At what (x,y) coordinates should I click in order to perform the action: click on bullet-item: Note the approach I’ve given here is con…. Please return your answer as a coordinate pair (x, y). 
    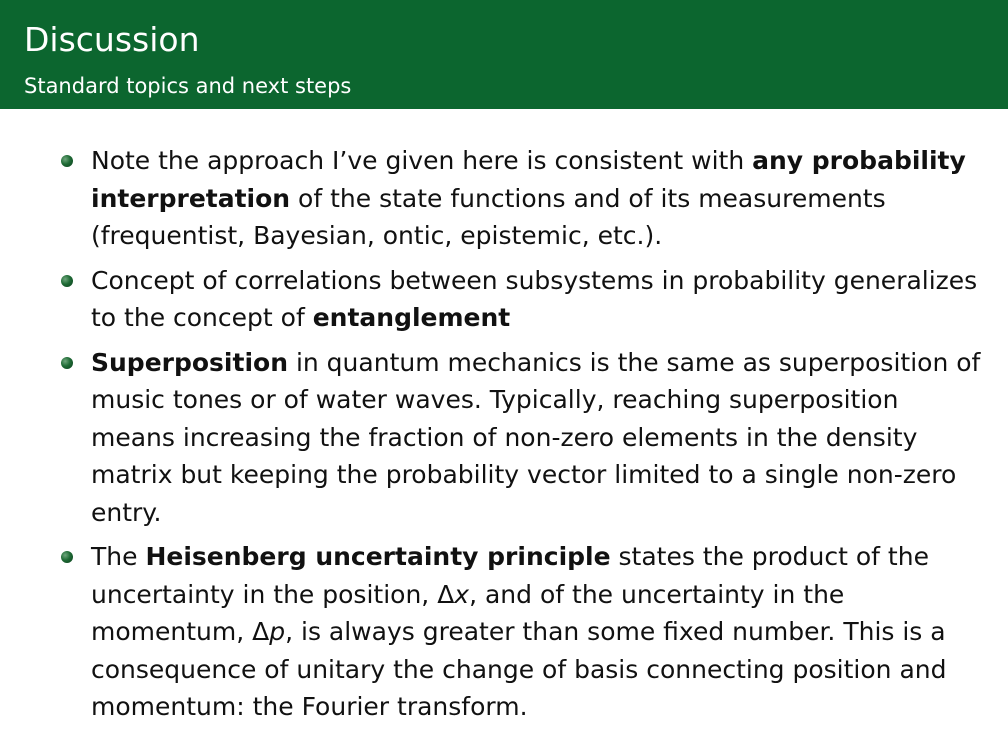
    Looking at the image, I should click on (504, 198).